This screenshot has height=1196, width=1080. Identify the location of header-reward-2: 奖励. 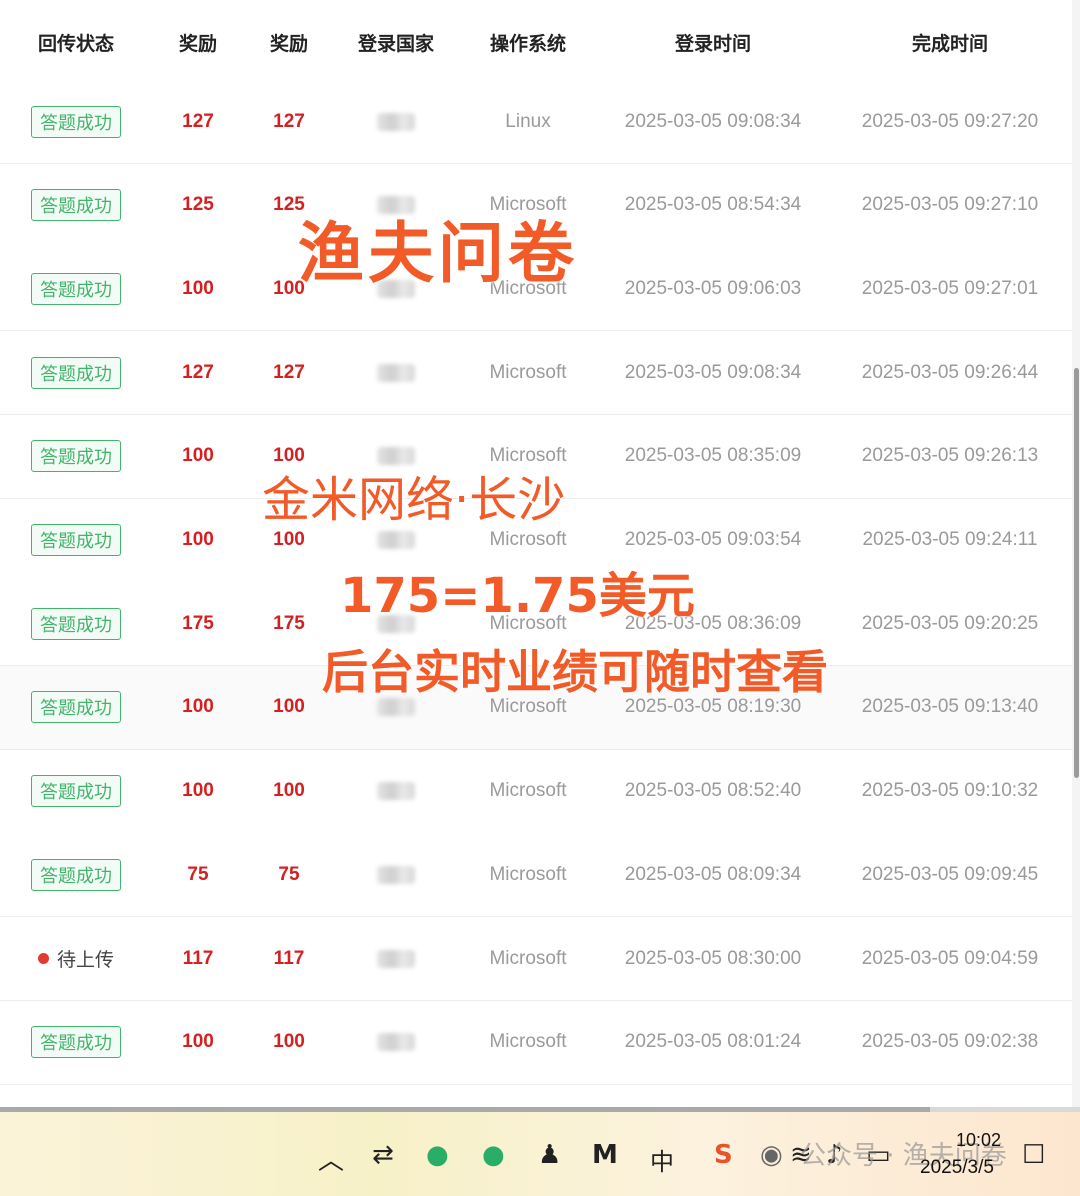
(289, 42).